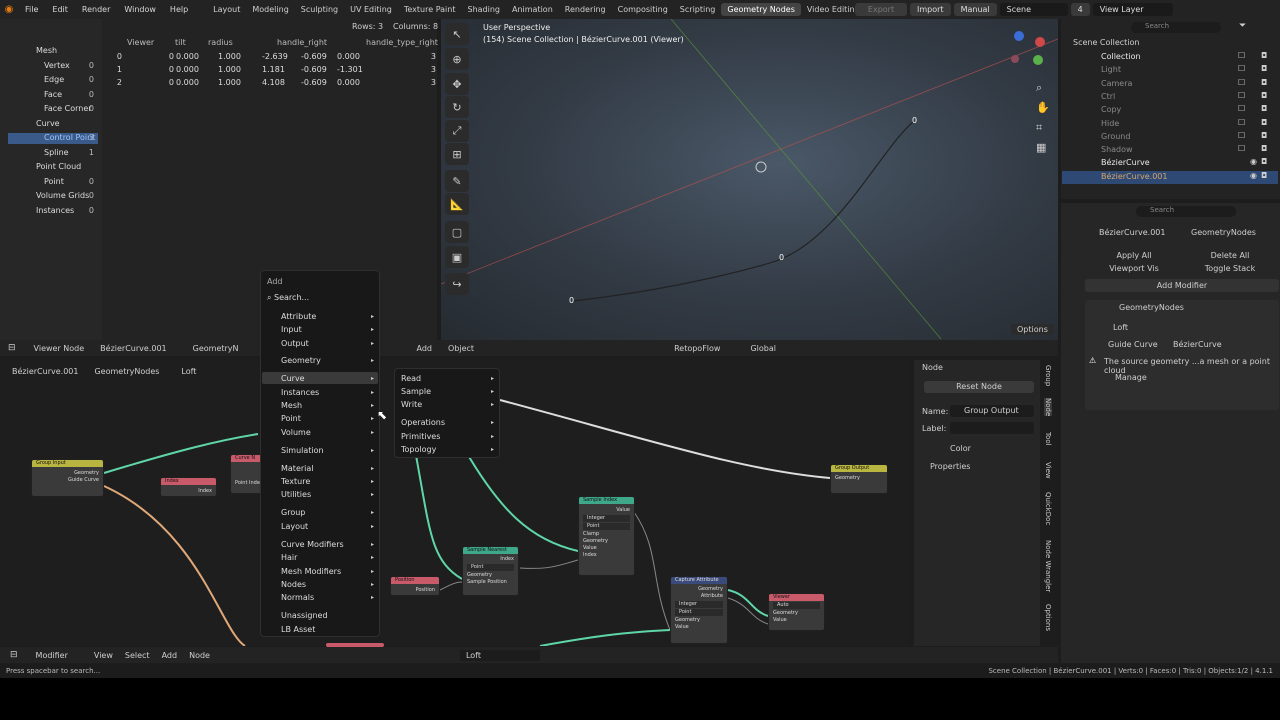  I want to click on outliner-item: Hide ☐ ◘, so click(1170, 124).